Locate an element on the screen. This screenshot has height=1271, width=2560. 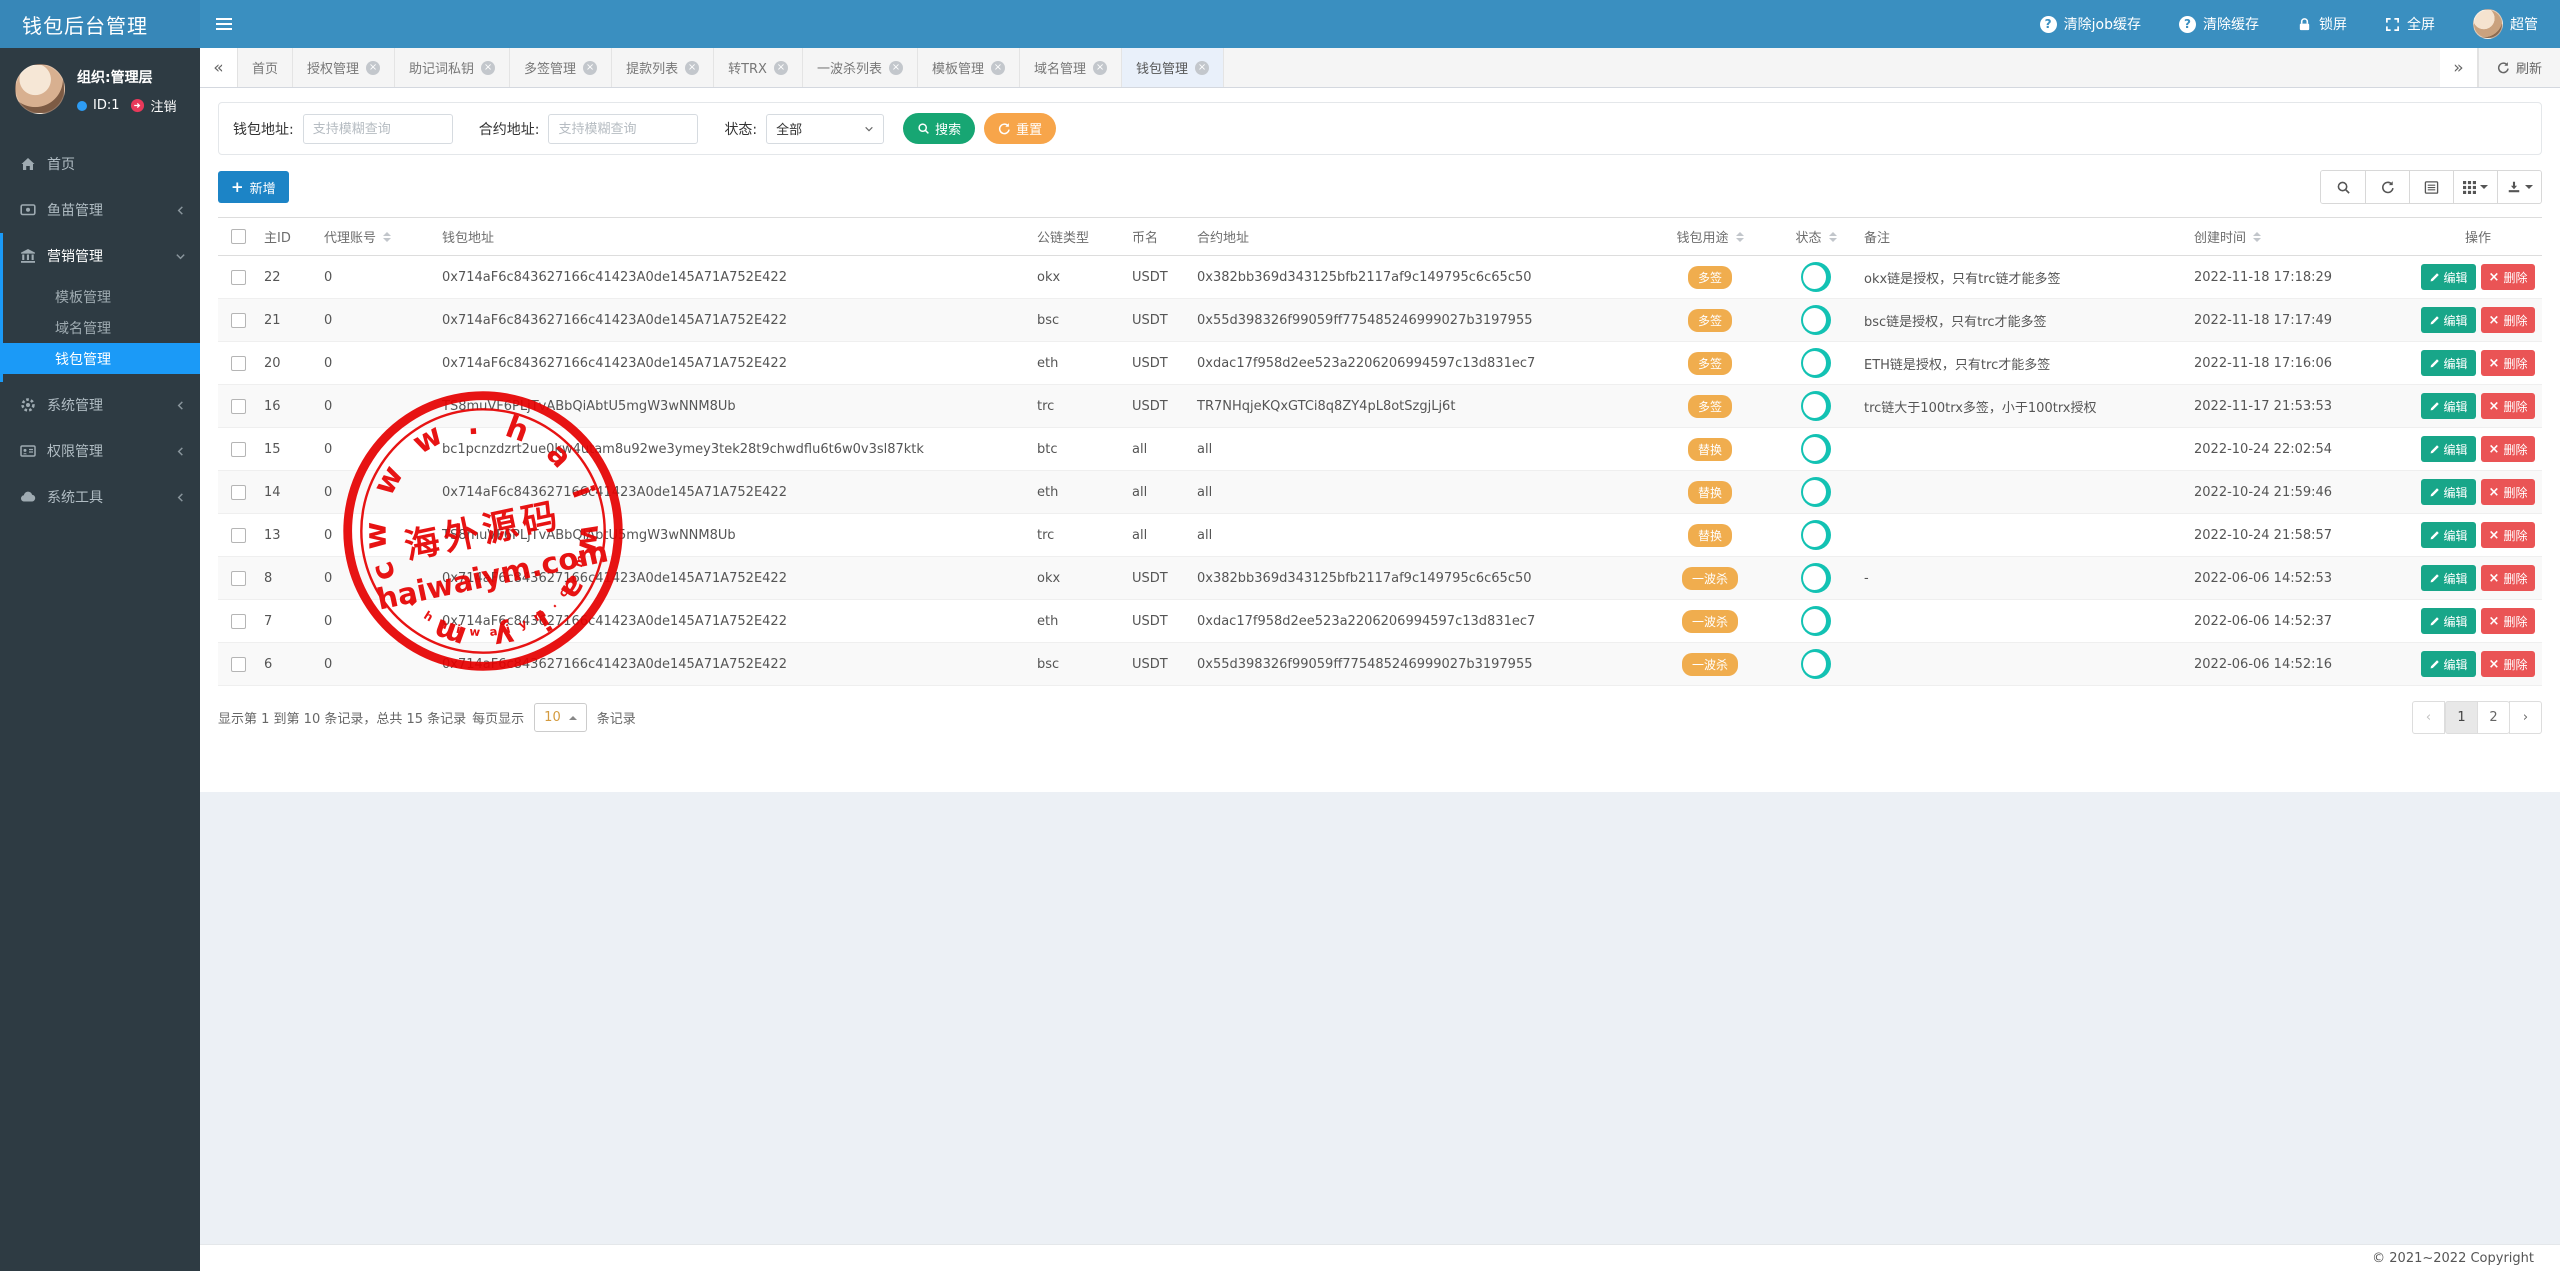
column-header-created: 创建时间 is located at coordinates (2303, 236).